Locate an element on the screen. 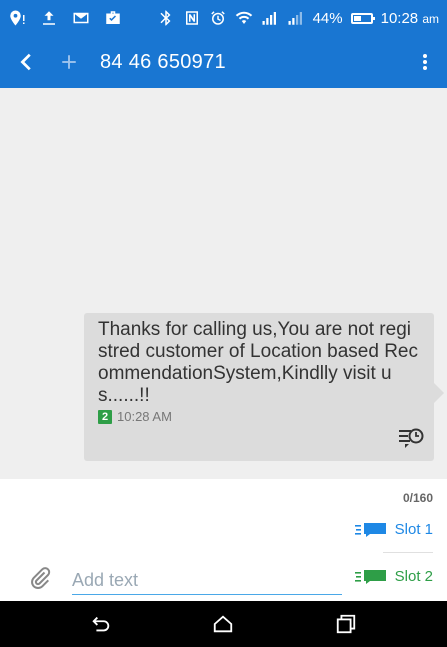 This screenshot has height=647, width=447. back-arrow-icon is located at coordinates (25, 62).